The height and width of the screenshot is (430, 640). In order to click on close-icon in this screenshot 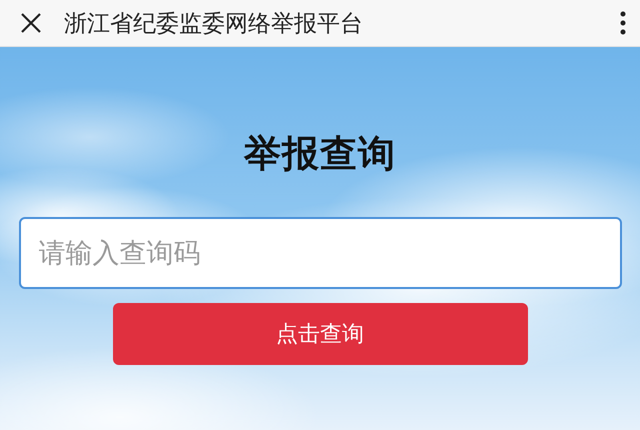, I will do `click(31, 23)`.